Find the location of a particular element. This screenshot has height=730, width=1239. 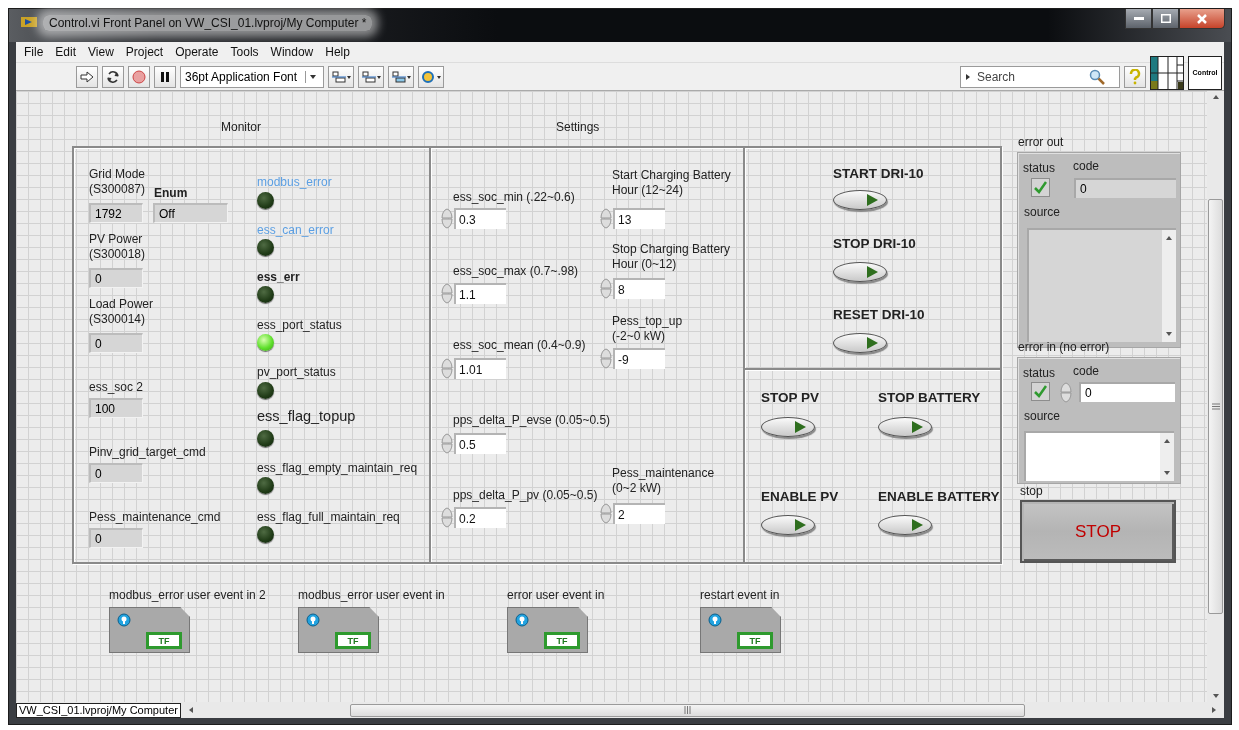

close-button is located at coordinates (1202, 19).